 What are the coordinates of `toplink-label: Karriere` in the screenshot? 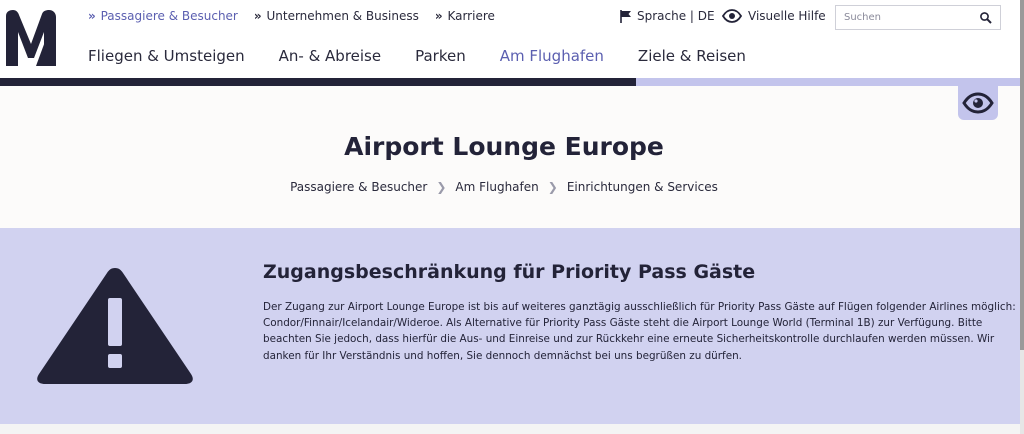 It's located at (471, 16).